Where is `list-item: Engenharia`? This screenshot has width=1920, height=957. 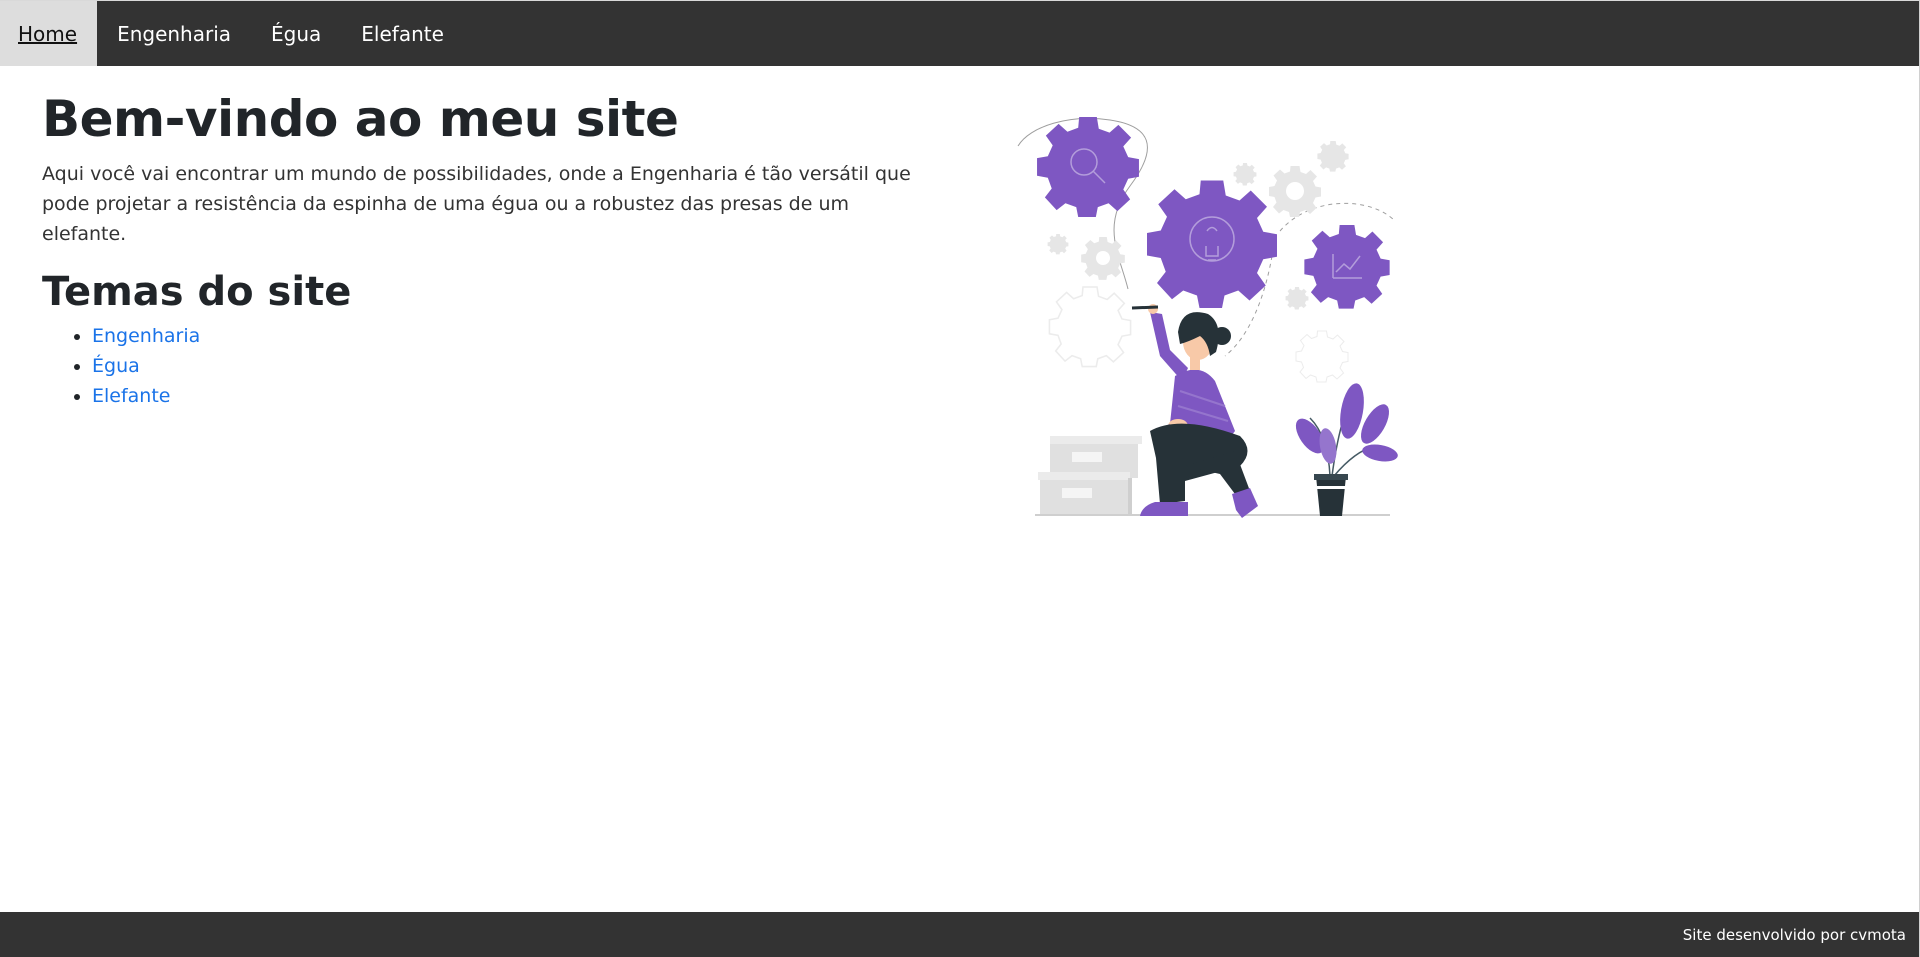
list-item: Engenharia is located at coordinates (507, 336).